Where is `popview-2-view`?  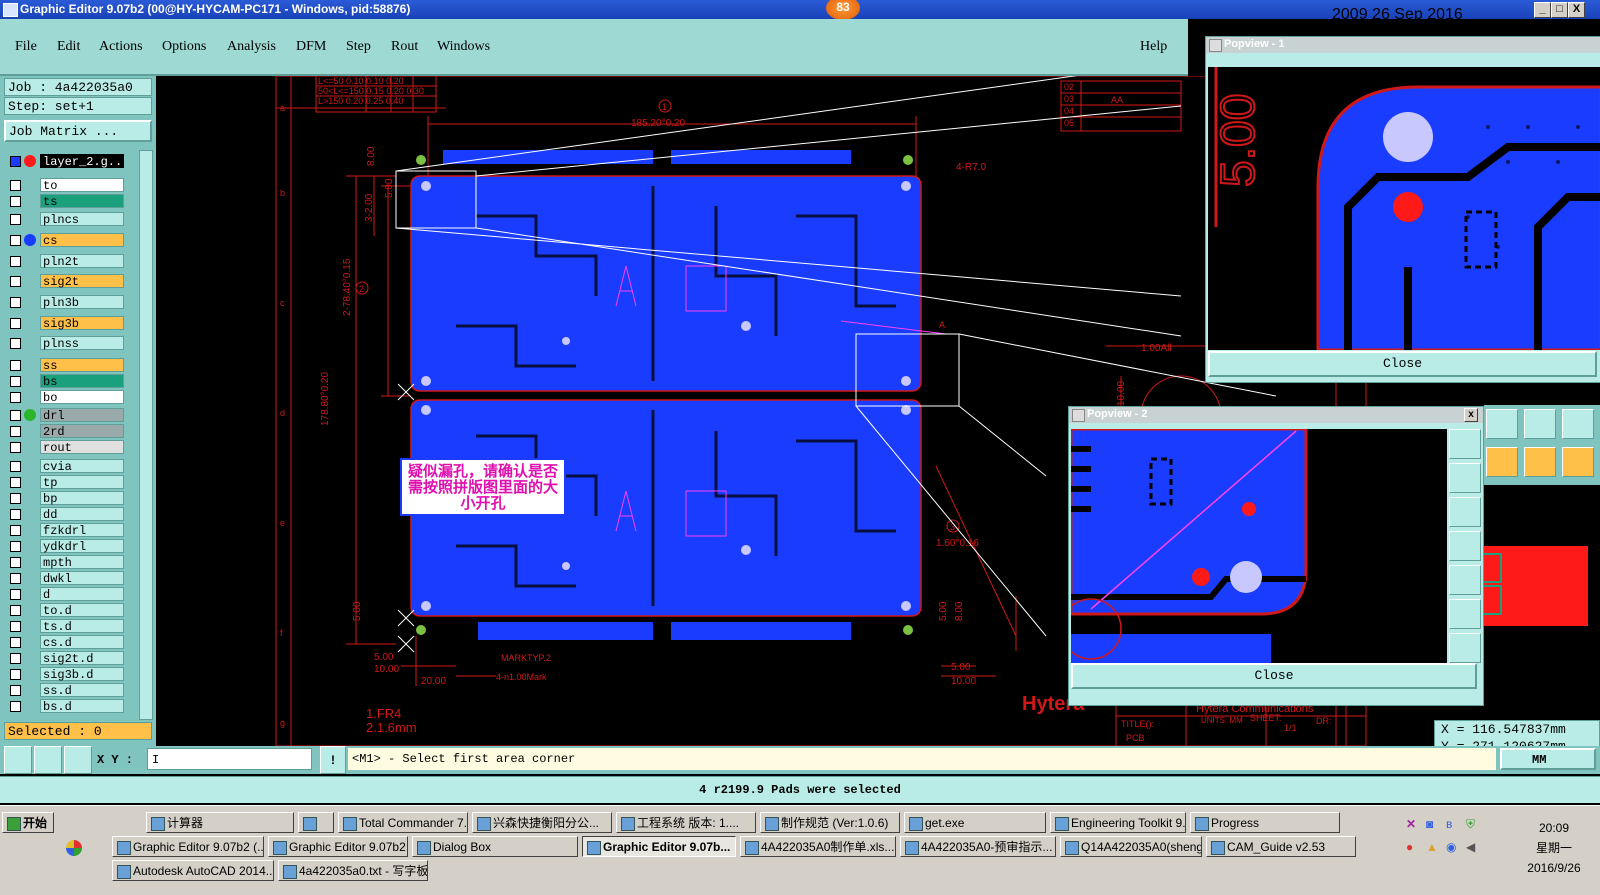
popview-2-view is located at coordinates (1259, 550).